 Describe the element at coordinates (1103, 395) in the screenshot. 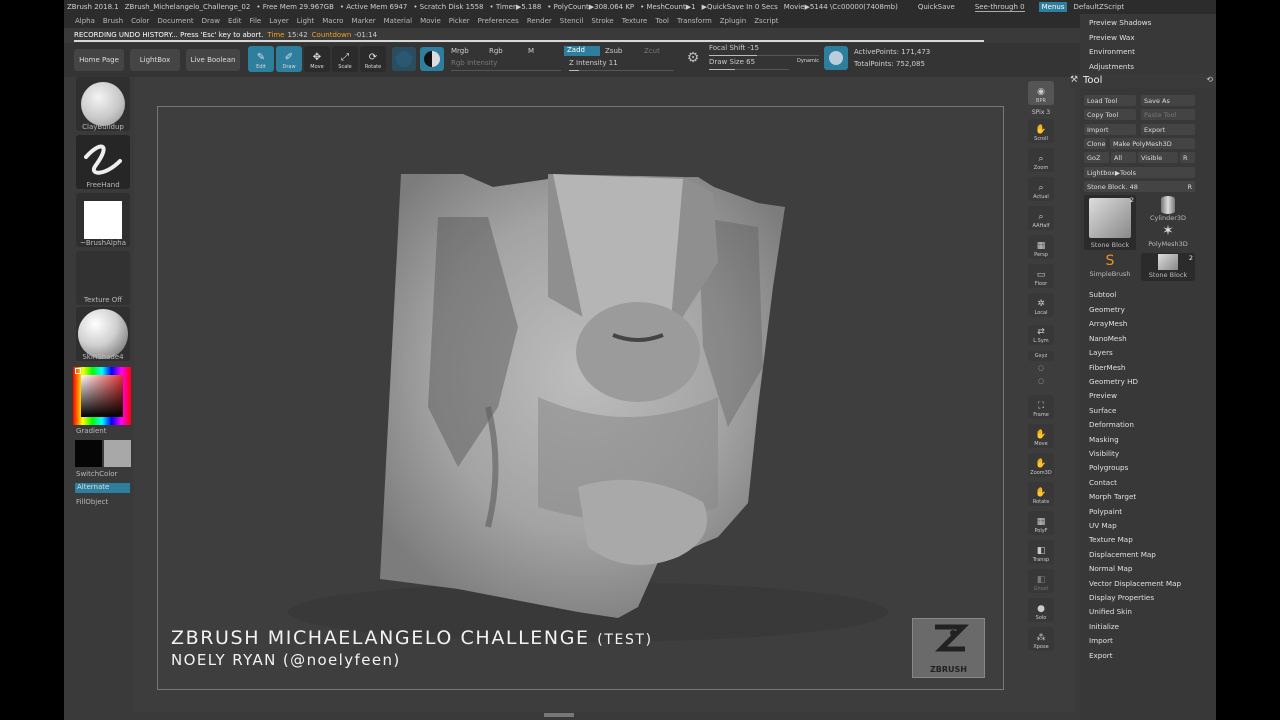

I see `subpalette-preview: Preview` at that location.